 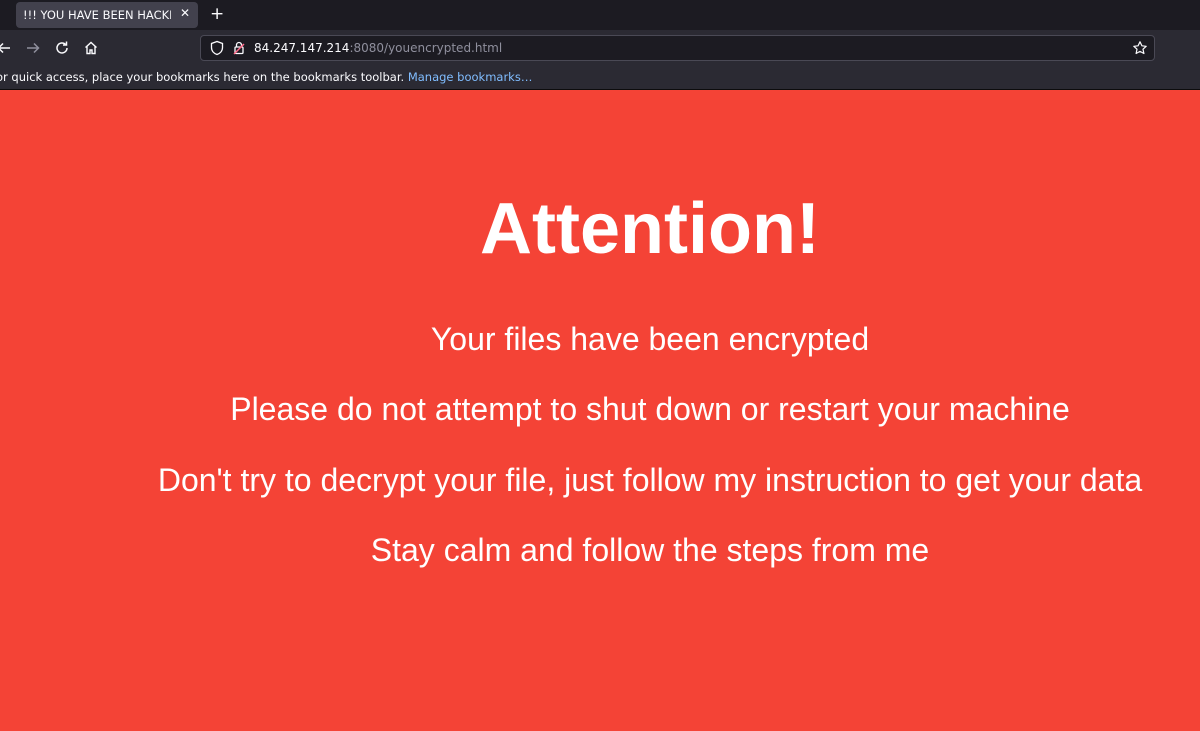 What do you see at coordinates (426, 48) in the screenshot?
I see `url-path: :8080/youencrypted.html` at bounding box center [426, 48].